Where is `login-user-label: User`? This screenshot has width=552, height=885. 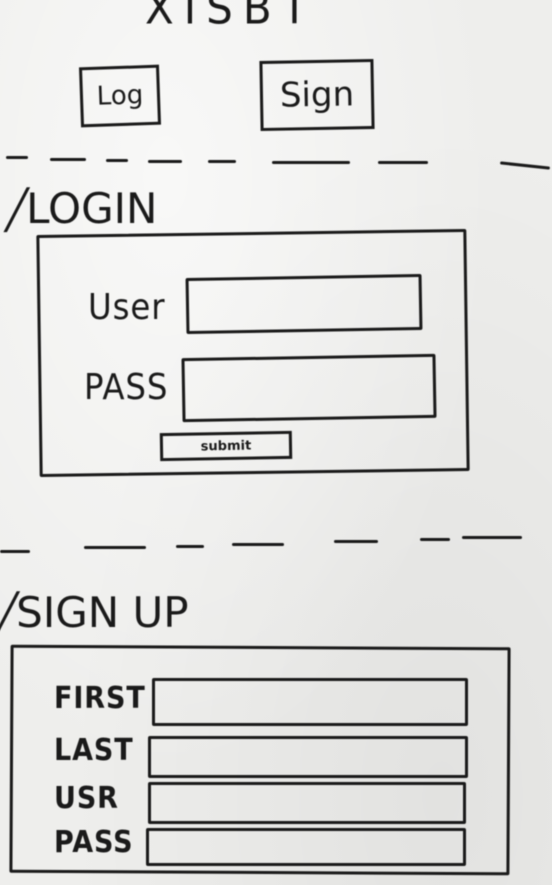
login-user-label: User is located at coordinates (127, 307).